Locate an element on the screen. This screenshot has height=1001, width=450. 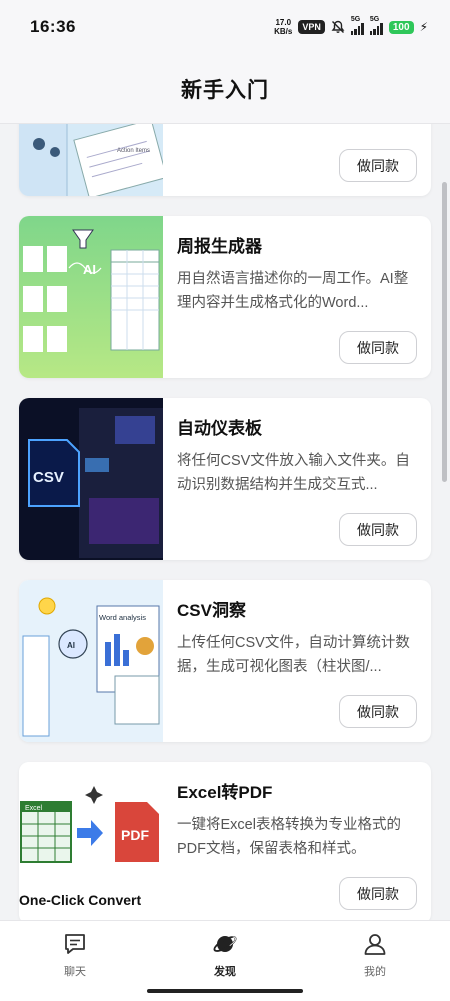
nav-profile: 我的 is located at coordinates (375, 961).